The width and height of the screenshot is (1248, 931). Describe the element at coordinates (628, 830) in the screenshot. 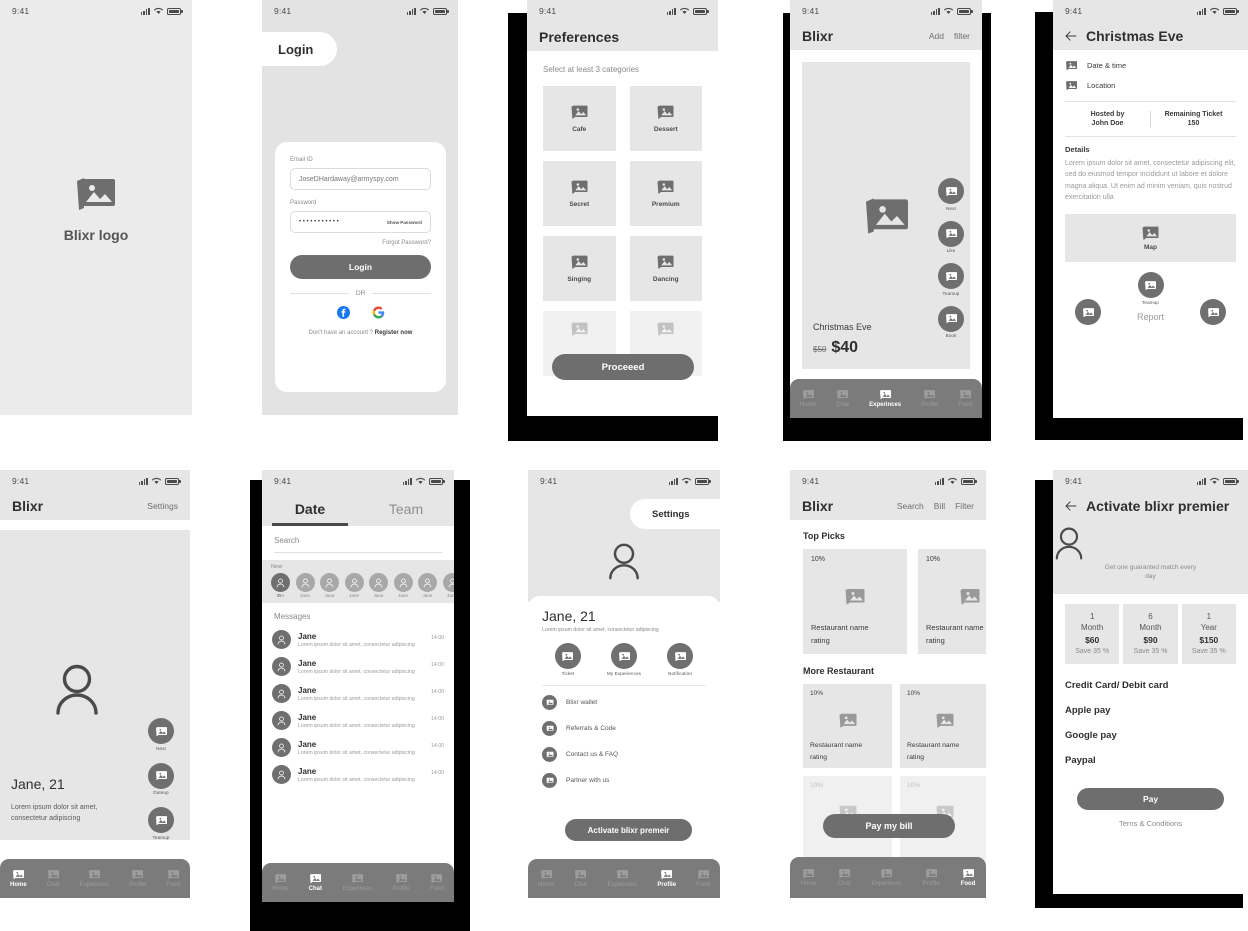

I see `activate-premier-button: Activate blixr premeir` at that location.